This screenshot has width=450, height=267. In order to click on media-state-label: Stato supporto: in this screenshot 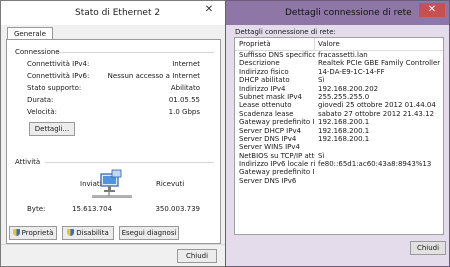, I will do `click(54, 88)`.